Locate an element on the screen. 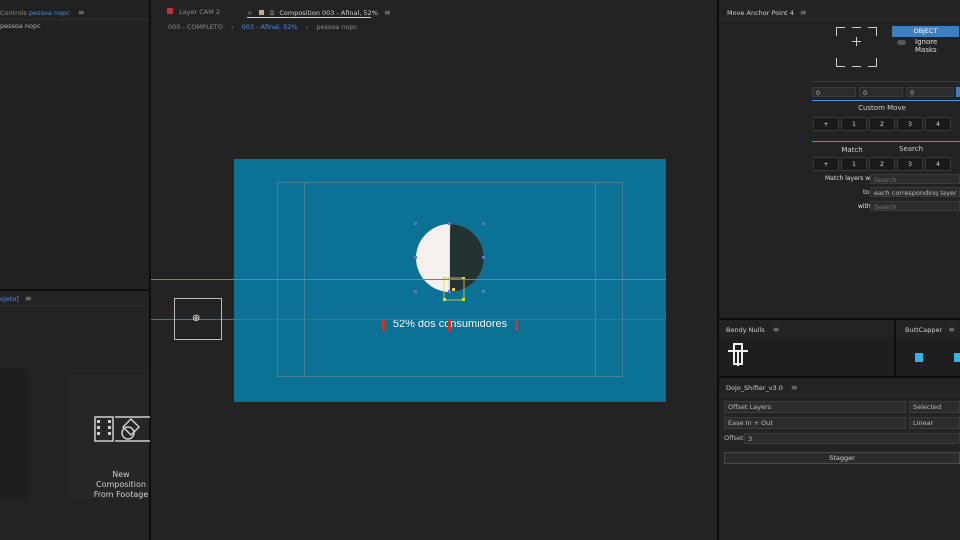  custom-move-plus: + is located at coordinates (826, 124).